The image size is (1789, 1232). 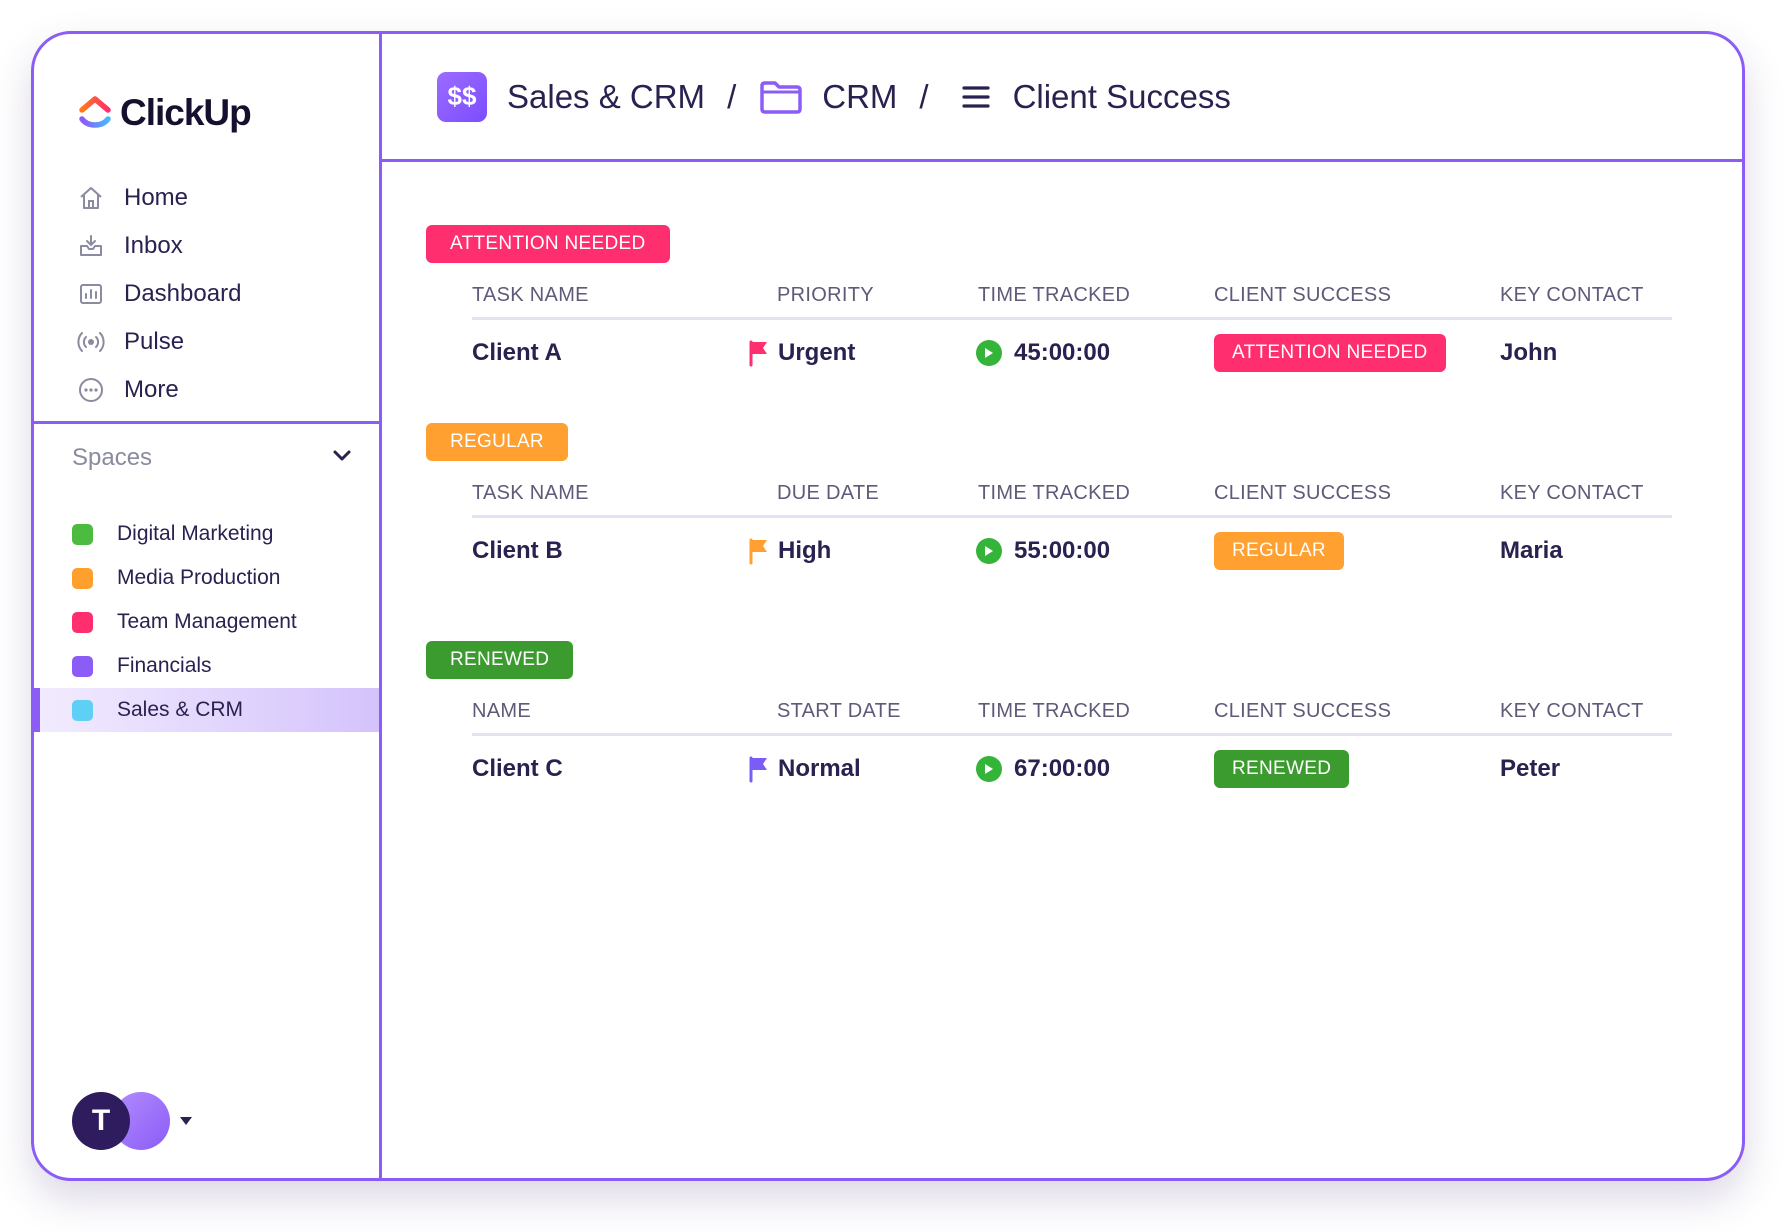 What do you see at coordinates (819, 768) in the screenshot?
I see `priority-label: Normal` at bounding box center [819, 768].